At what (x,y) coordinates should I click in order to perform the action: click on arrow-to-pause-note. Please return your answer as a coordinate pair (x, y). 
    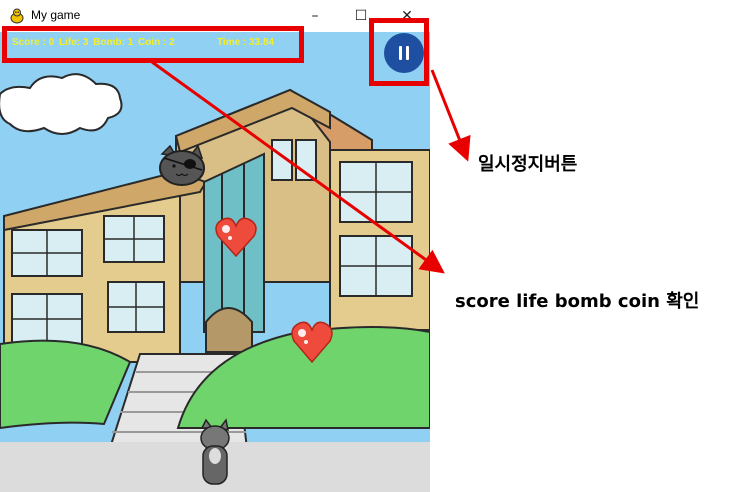
    Looking at the image, I should click on (450, 115).